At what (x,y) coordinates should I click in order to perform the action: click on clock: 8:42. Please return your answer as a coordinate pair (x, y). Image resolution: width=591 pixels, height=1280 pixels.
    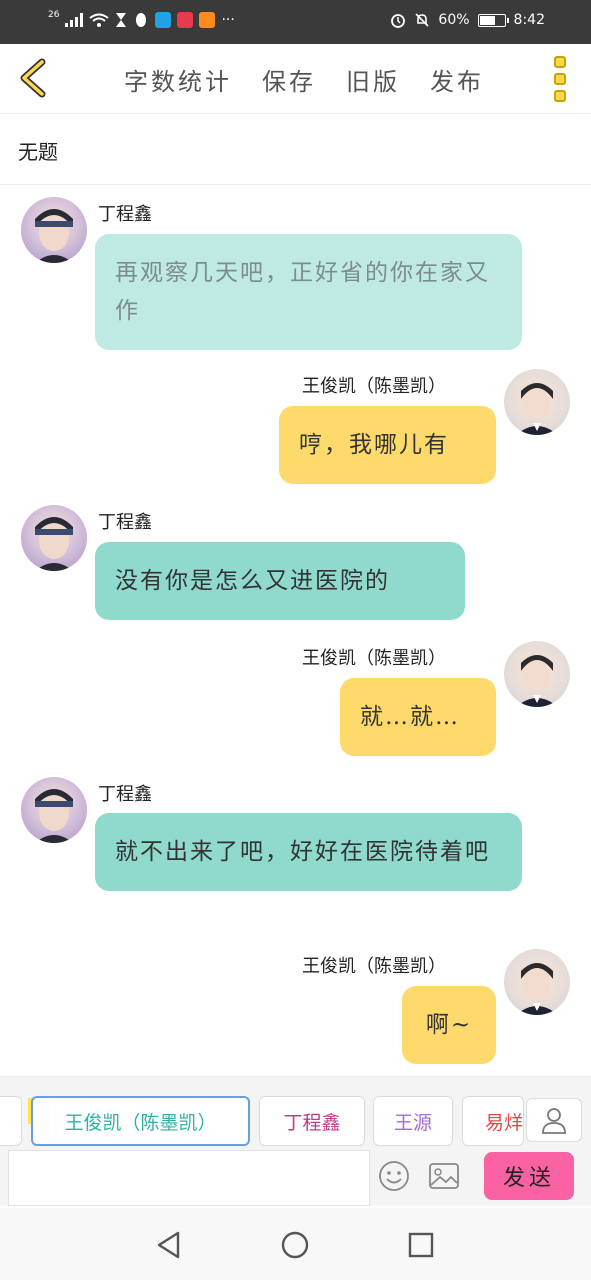
    Looking at the image, I should click on (529, 20).